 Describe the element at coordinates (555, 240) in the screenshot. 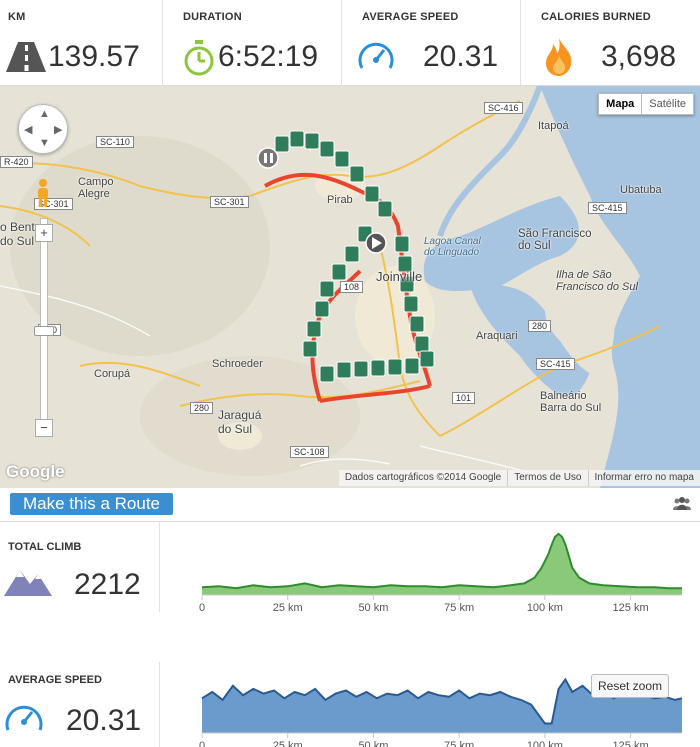

I see `map-label-sao-francisco: São Francisco do Sul` at that location.